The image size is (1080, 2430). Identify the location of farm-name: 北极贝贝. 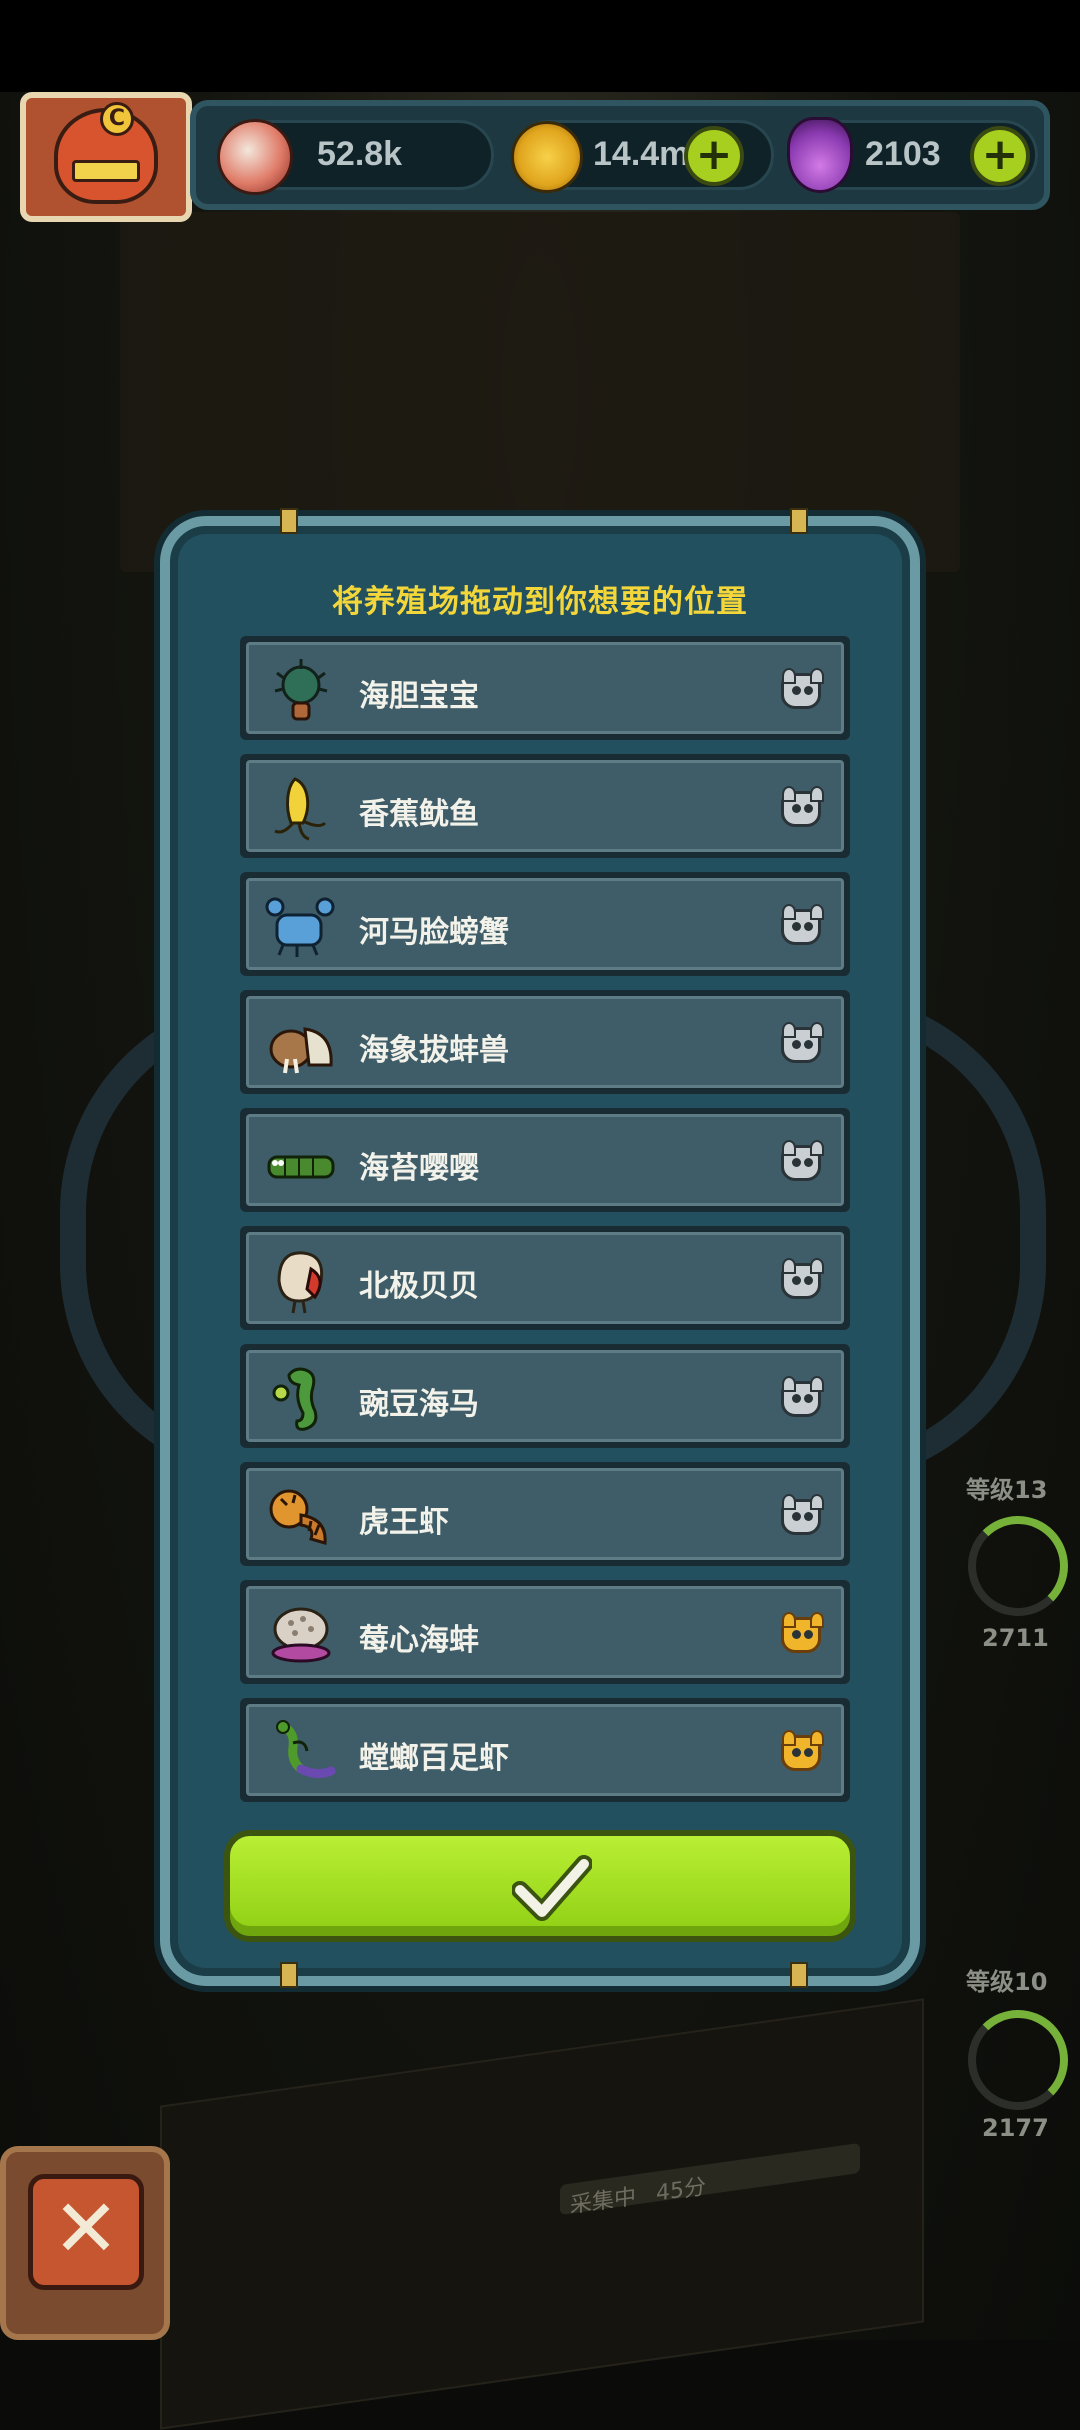
(419, 1286).